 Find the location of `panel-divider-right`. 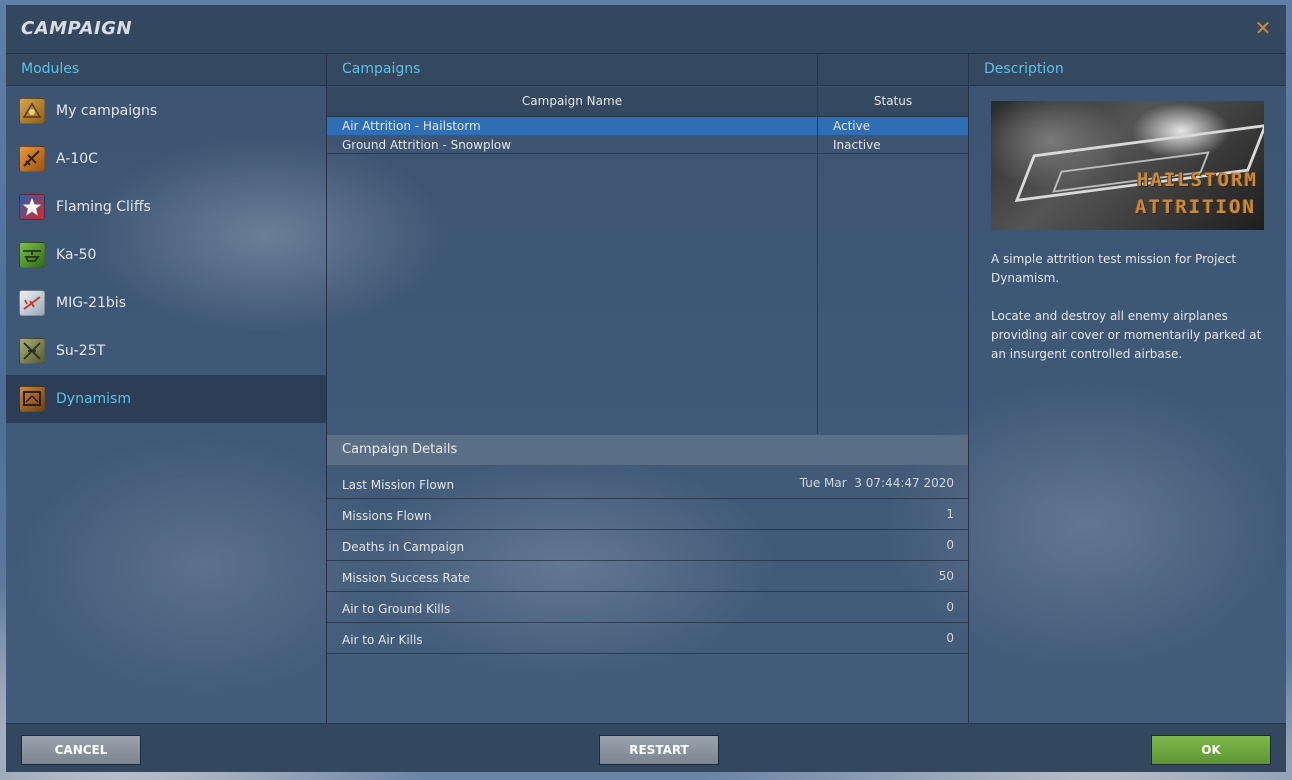

panel-divider-right is located at coordinates (968, 388).